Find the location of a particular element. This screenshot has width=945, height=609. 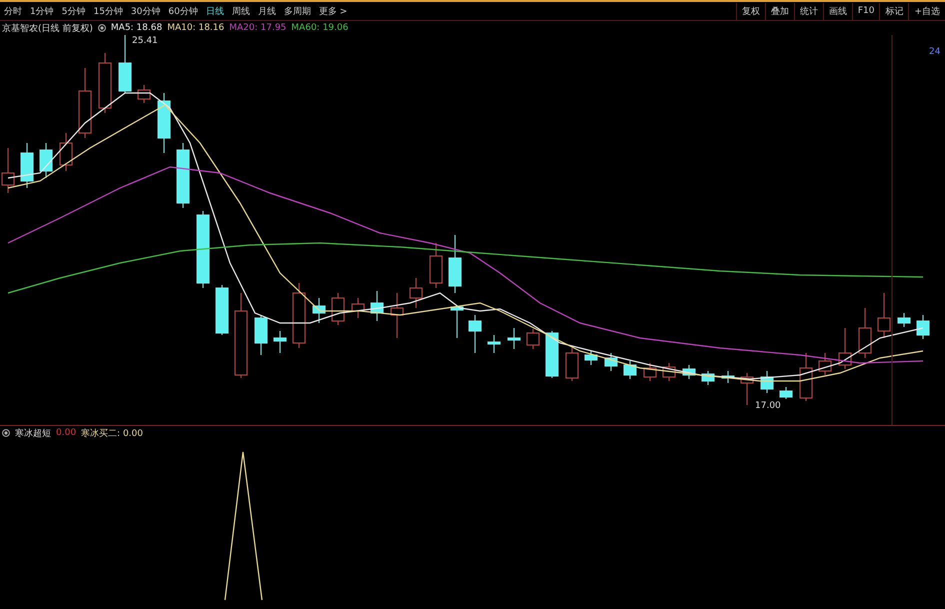

indicator-value: 0.00 is located at coordinates (66, 433).